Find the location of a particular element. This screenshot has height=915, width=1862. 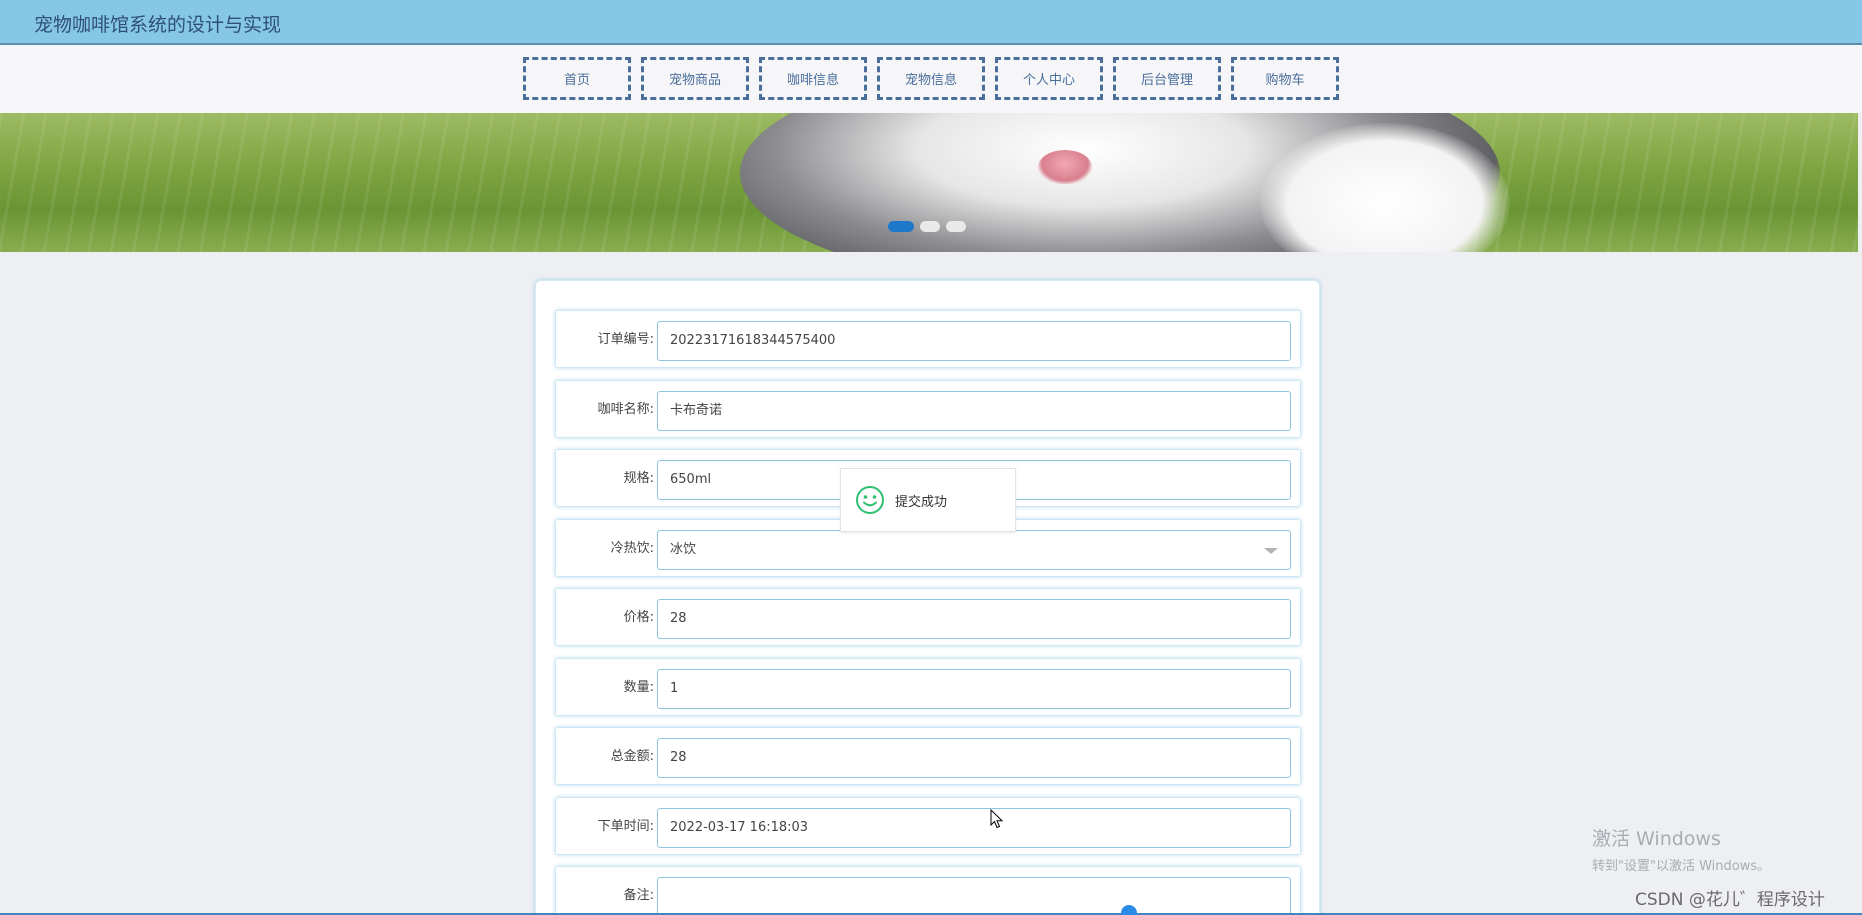

temperature-label: 冷热饮: is located at coordinates (632, 548).